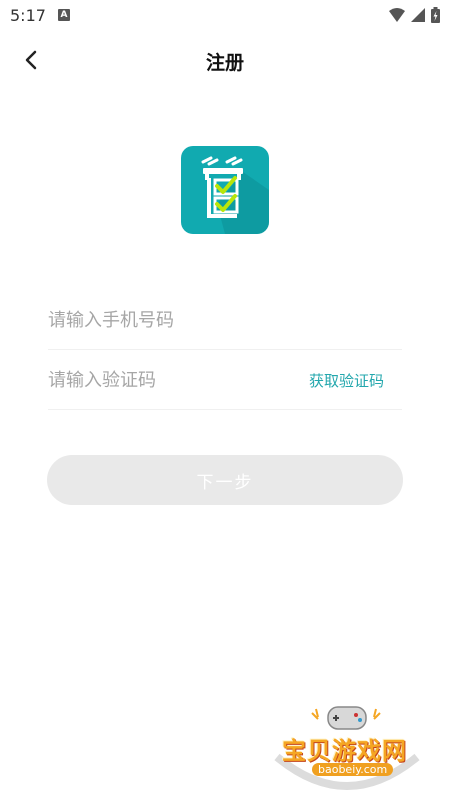 Image resolution: width=450 pixels, height=800 pixels. Describe the element at coordinates (64, 15) in the screenshot. I see `notification-a-icon: A` at that location.